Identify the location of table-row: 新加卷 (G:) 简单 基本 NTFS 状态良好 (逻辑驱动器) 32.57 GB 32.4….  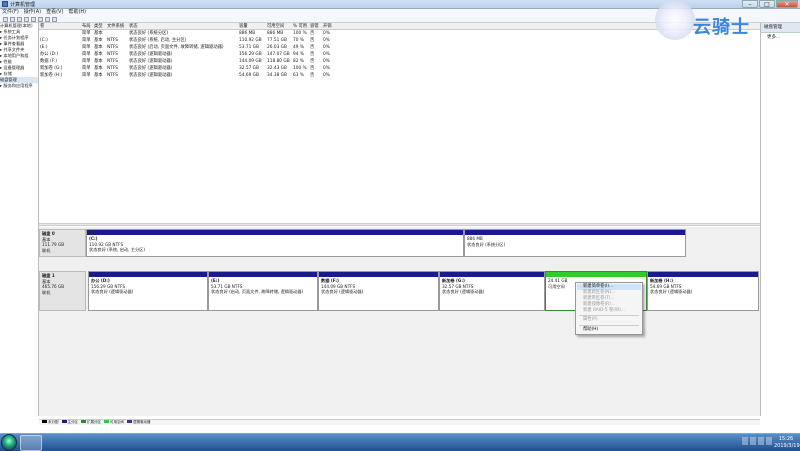
(399, 68).